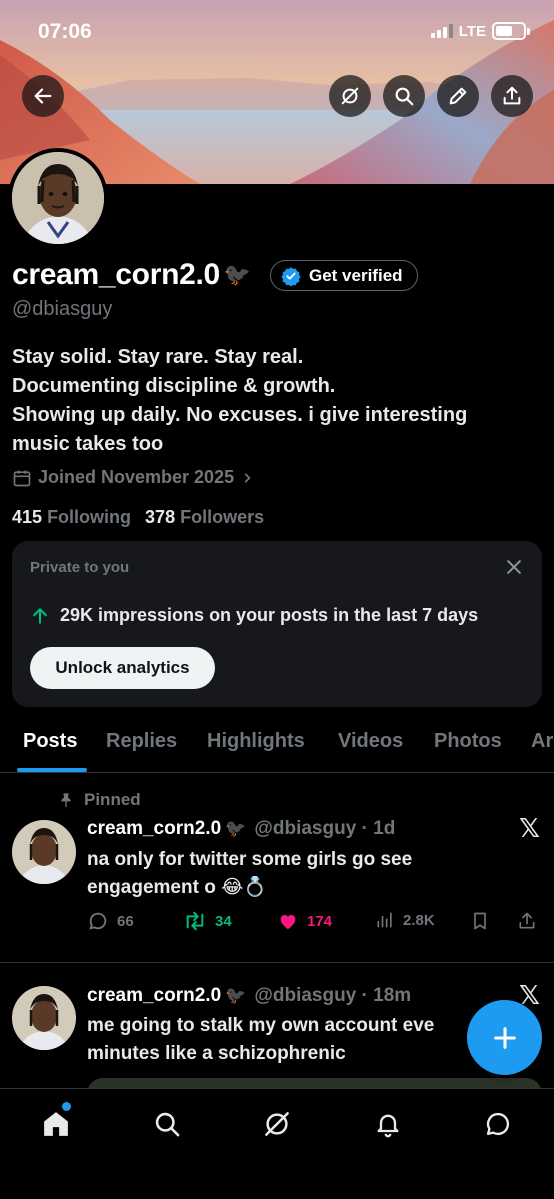 The height and width of the screenshot is (1199, 554). I want to click on post-text-line: me going to stalk my own account eve, so click(261, 1025).